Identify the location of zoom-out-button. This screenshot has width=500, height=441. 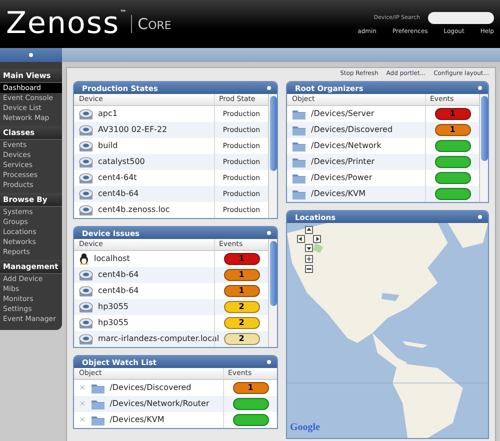
(309, 269).